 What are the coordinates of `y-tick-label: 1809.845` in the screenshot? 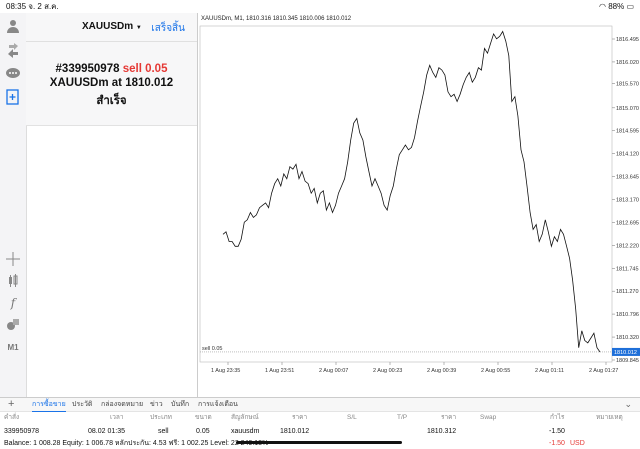 It's located at (627, 361).